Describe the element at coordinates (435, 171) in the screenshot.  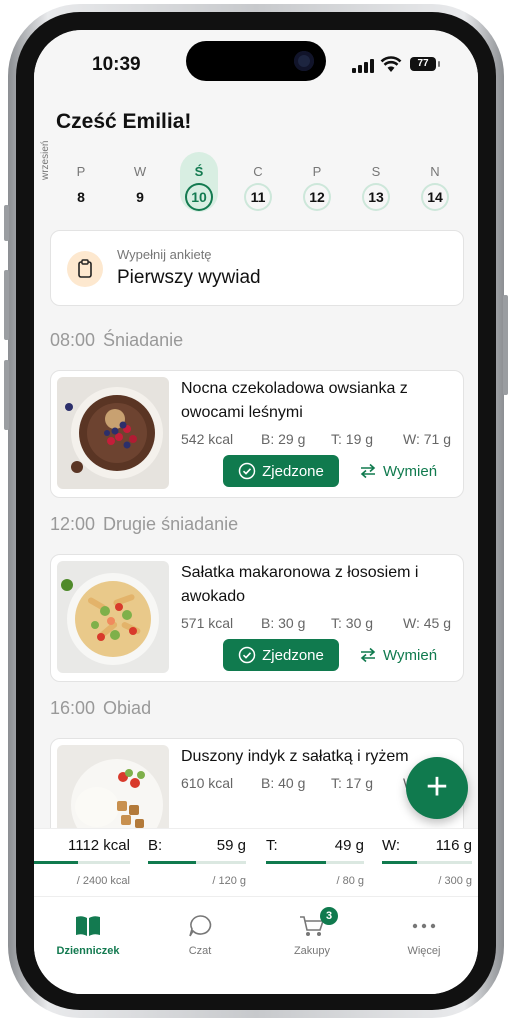
I see `day-letter: N` at that location.